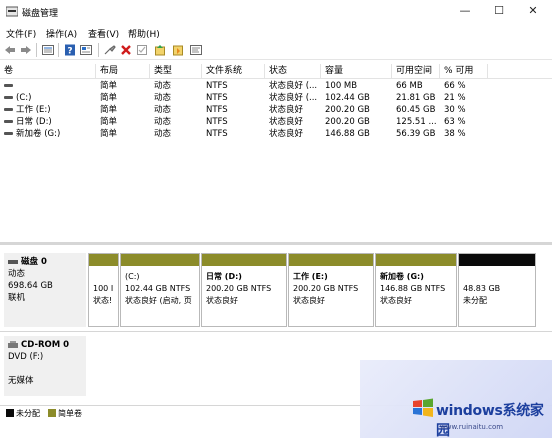 This screenshot has width=552, height=438. I want to click on simple-volume-swatch, so click(52, 413).